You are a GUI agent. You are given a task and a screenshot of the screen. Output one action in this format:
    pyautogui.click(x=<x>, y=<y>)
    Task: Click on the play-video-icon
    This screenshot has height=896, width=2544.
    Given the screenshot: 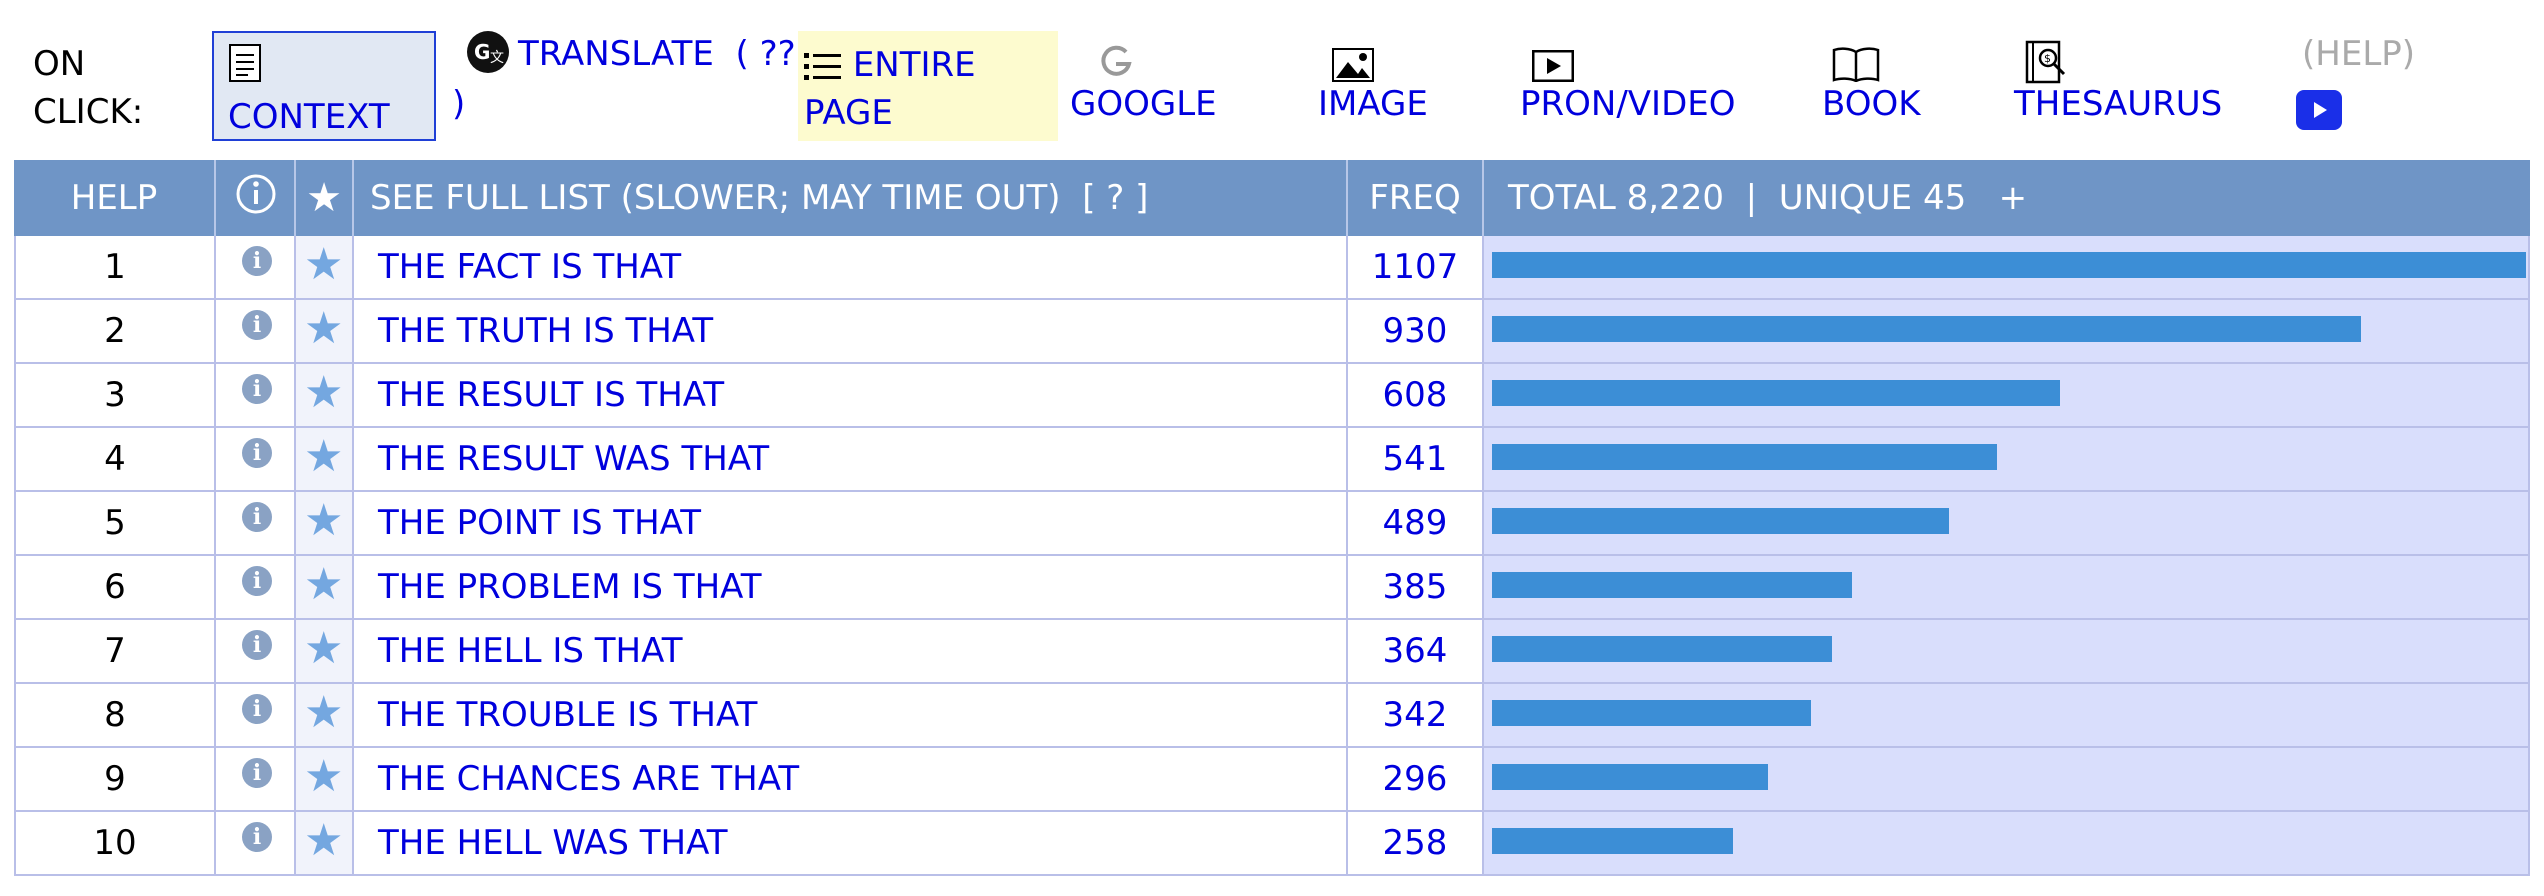 What is the action you would take?
    pyautogui.click(x=2319, y=110)
    